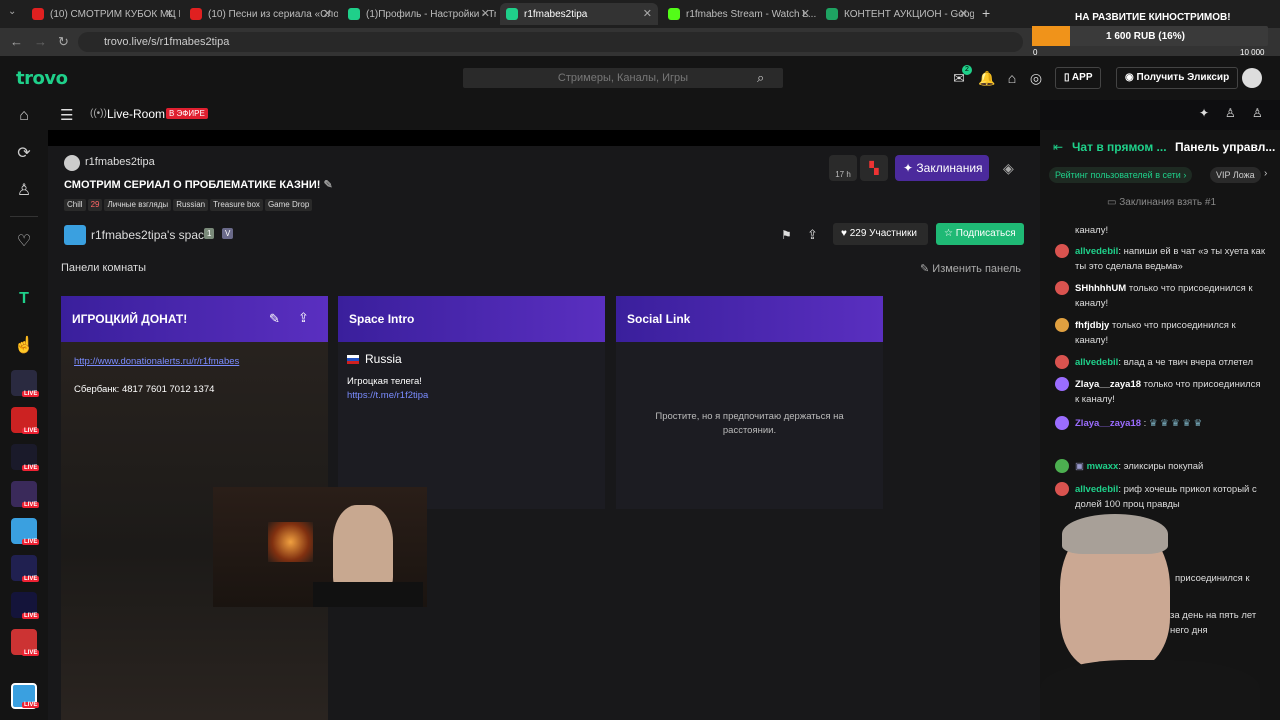  Describe the element at coordinates (136, 114) in the screenshot. I see `liveroom-label: Live-Room` at that location.